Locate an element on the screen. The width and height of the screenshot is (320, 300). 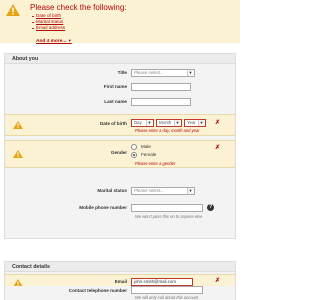
mobile-phone-label: Mobile phone number is located at coordinates (103, 207).